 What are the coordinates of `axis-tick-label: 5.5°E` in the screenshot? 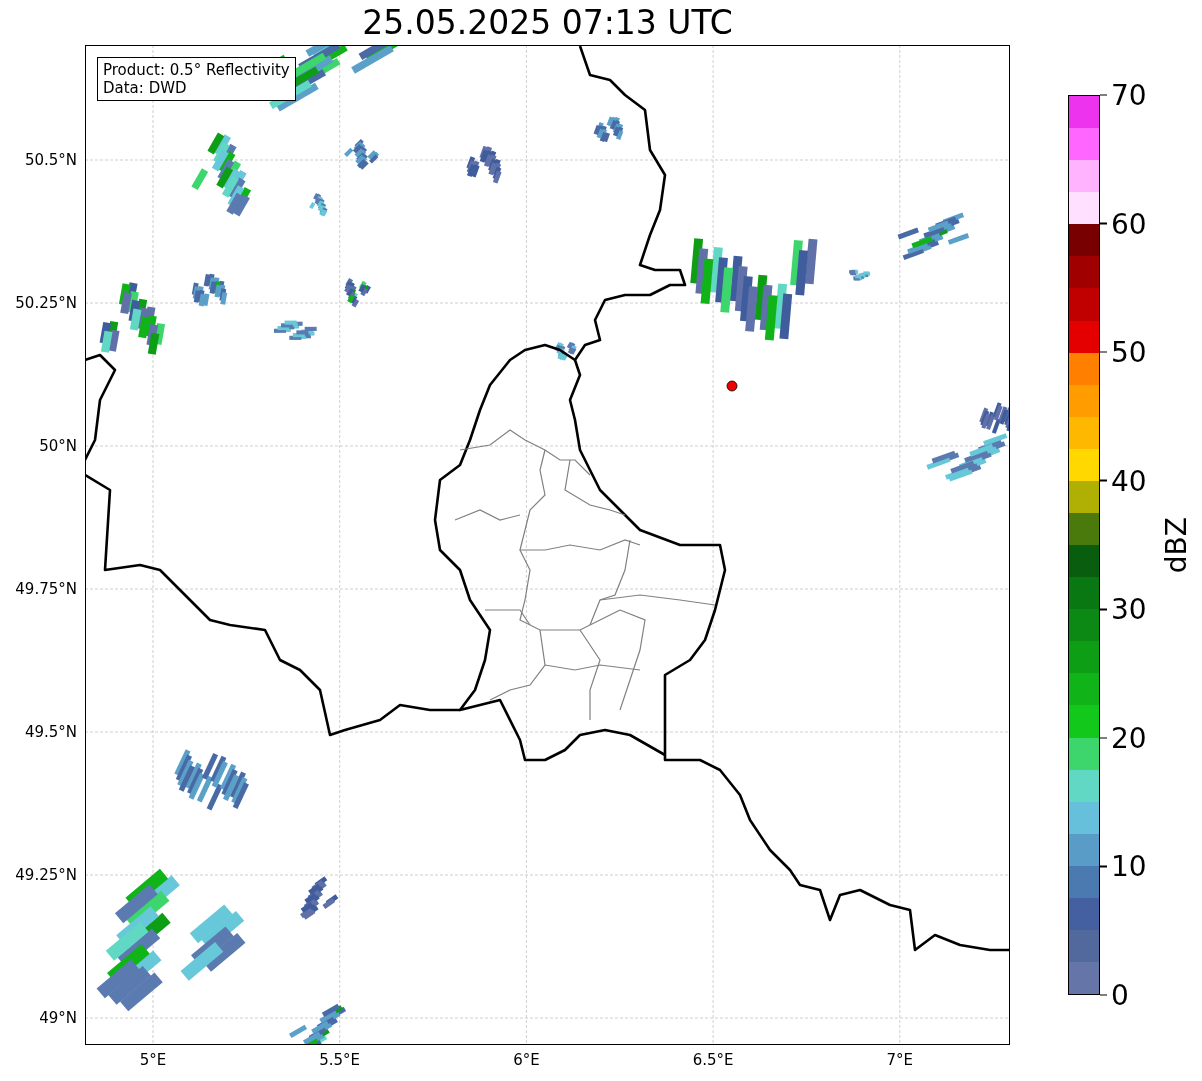 It's located at (340, 1060).